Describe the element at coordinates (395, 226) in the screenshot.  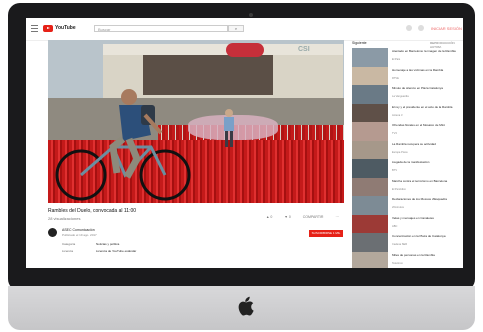
I see `related-video-channel: ABC` at that location.